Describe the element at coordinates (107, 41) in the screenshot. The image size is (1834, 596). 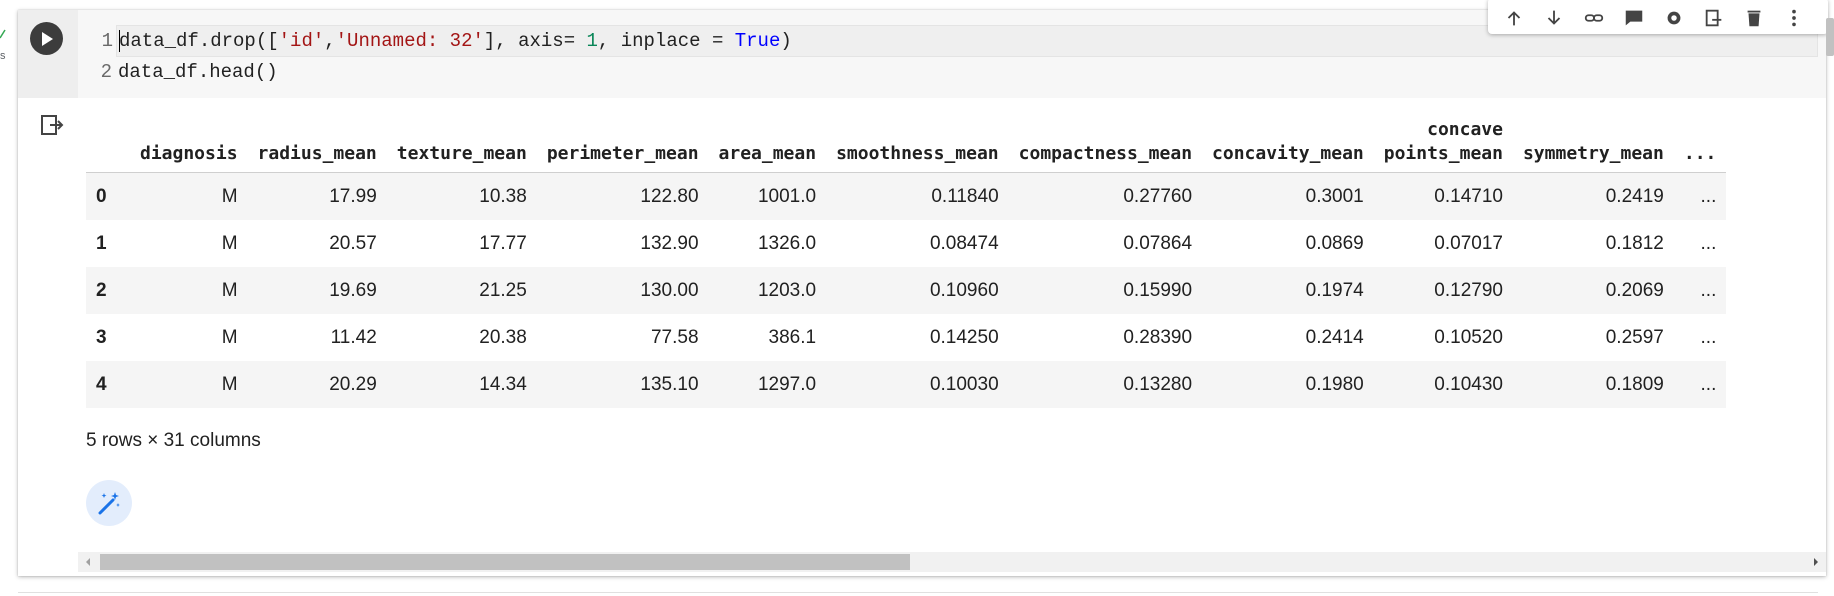
I see `line-number: 1` at that location.